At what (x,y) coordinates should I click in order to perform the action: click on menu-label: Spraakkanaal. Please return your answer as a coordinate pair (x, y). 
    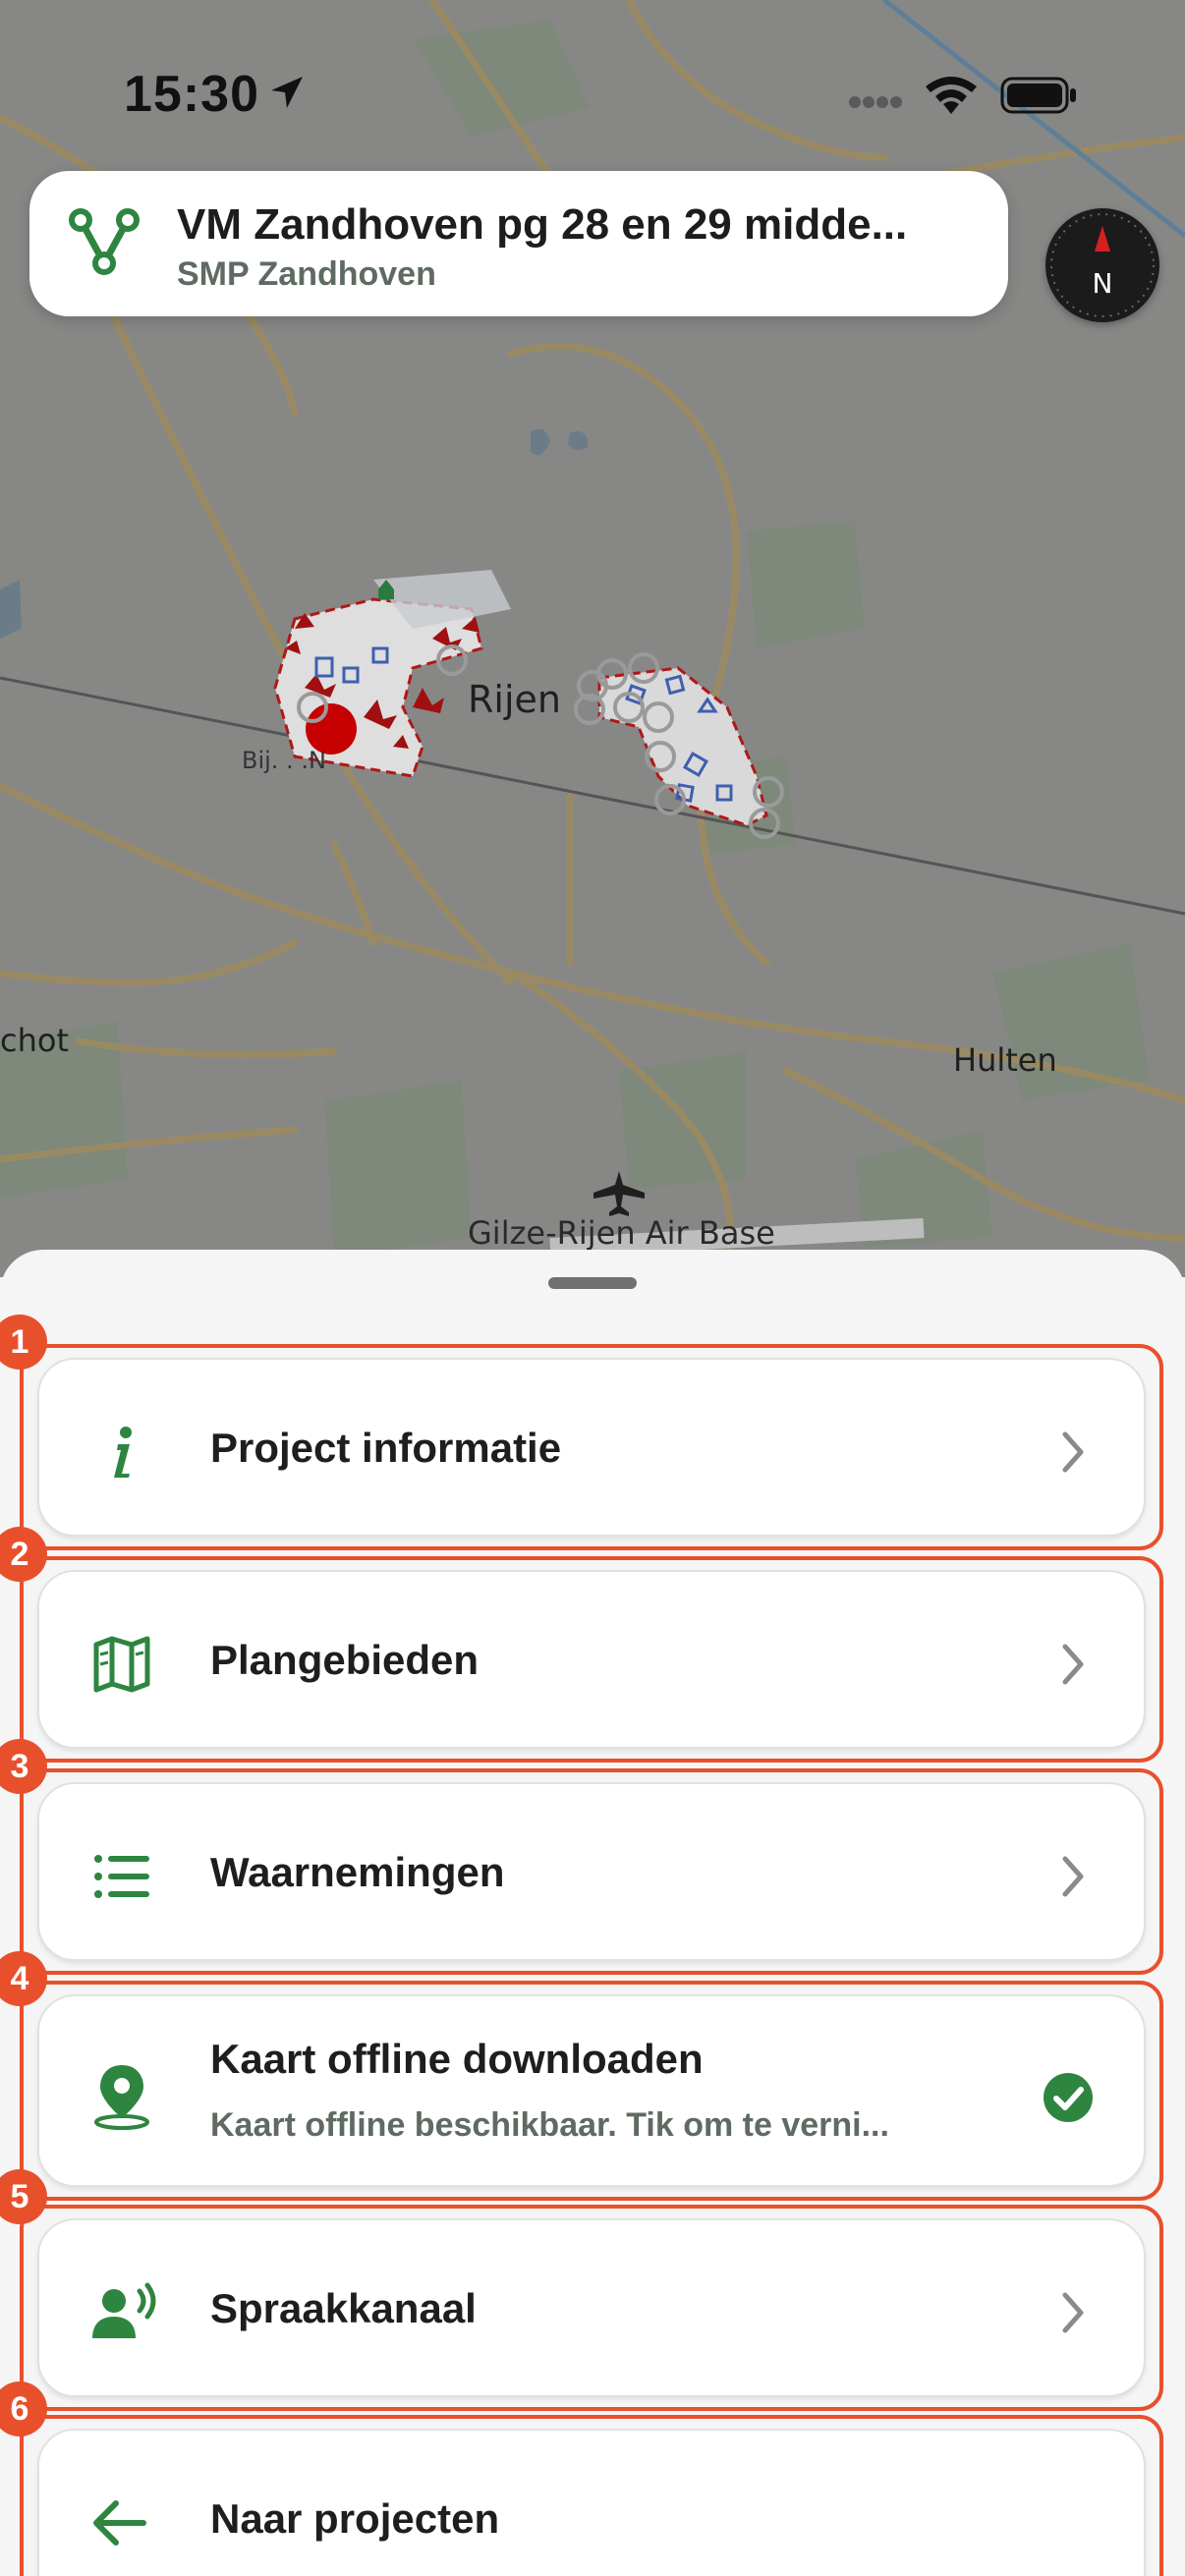
    Looking at the image, I should click on (344, 2308).